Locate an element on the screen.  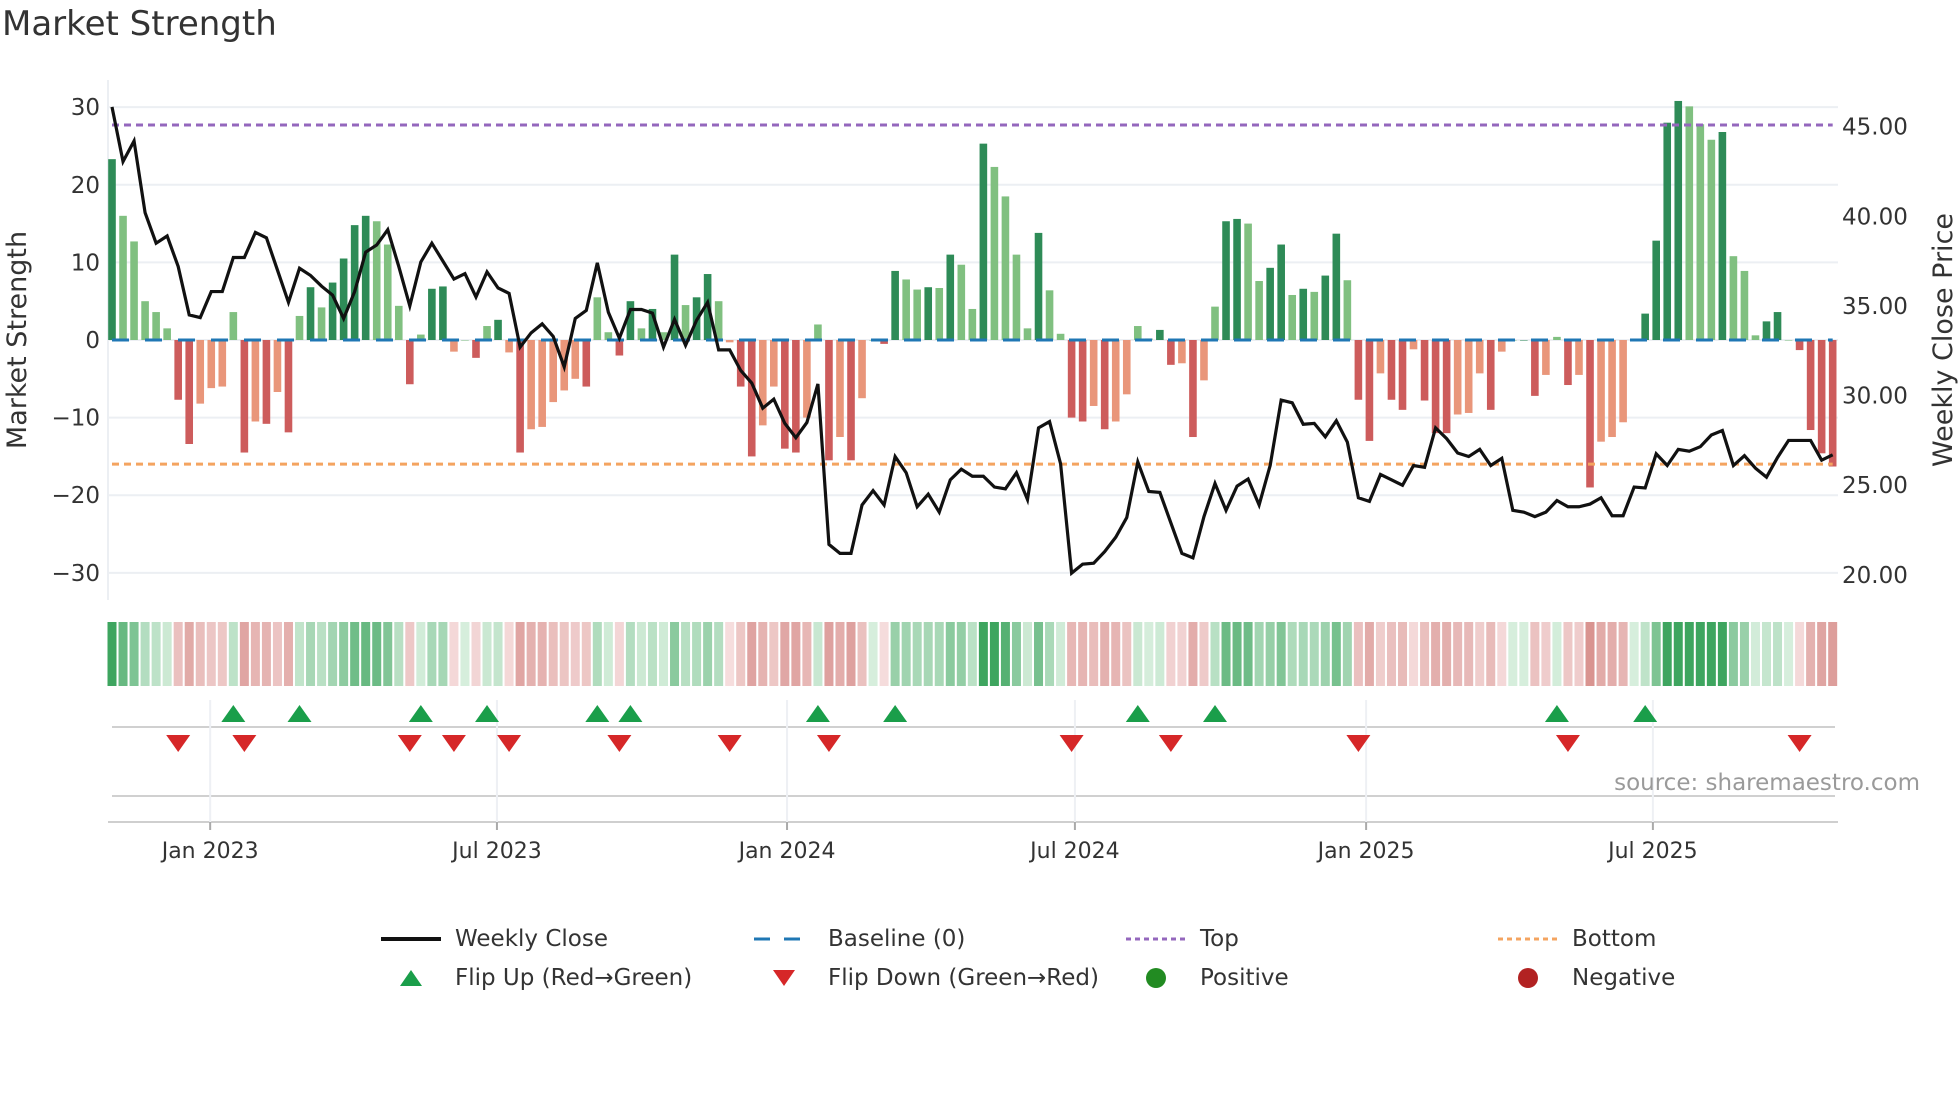
y2-tick-label: 45.00 is located at coordinates (1875, 128).